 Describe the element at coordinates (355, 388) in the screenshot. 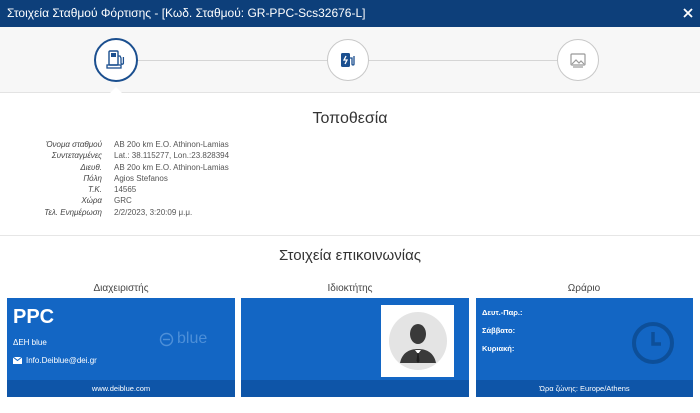

I see `owner-card-footer` at that location.